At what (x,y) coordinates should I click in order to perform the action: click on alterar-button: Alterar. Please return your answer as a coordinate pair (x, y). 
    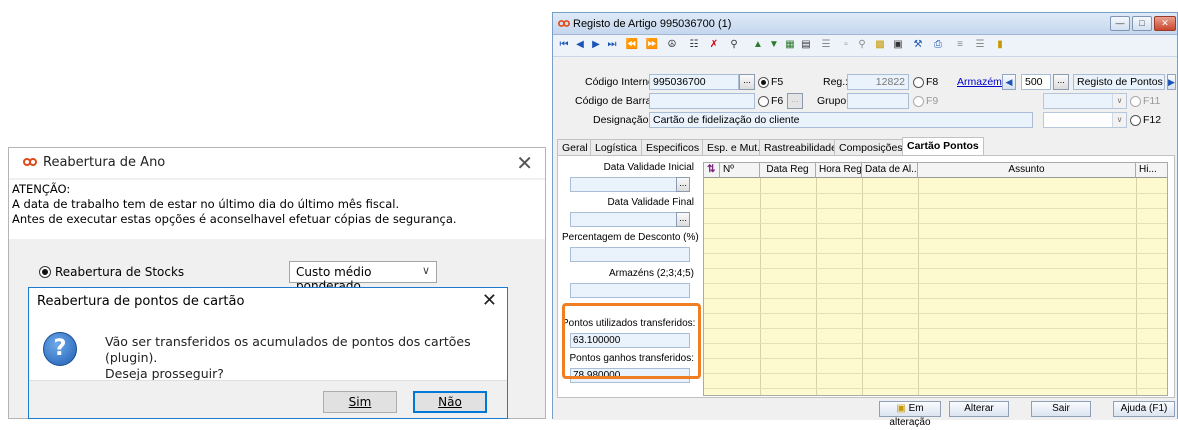
    Looking at the image, I should click on (979, 409).